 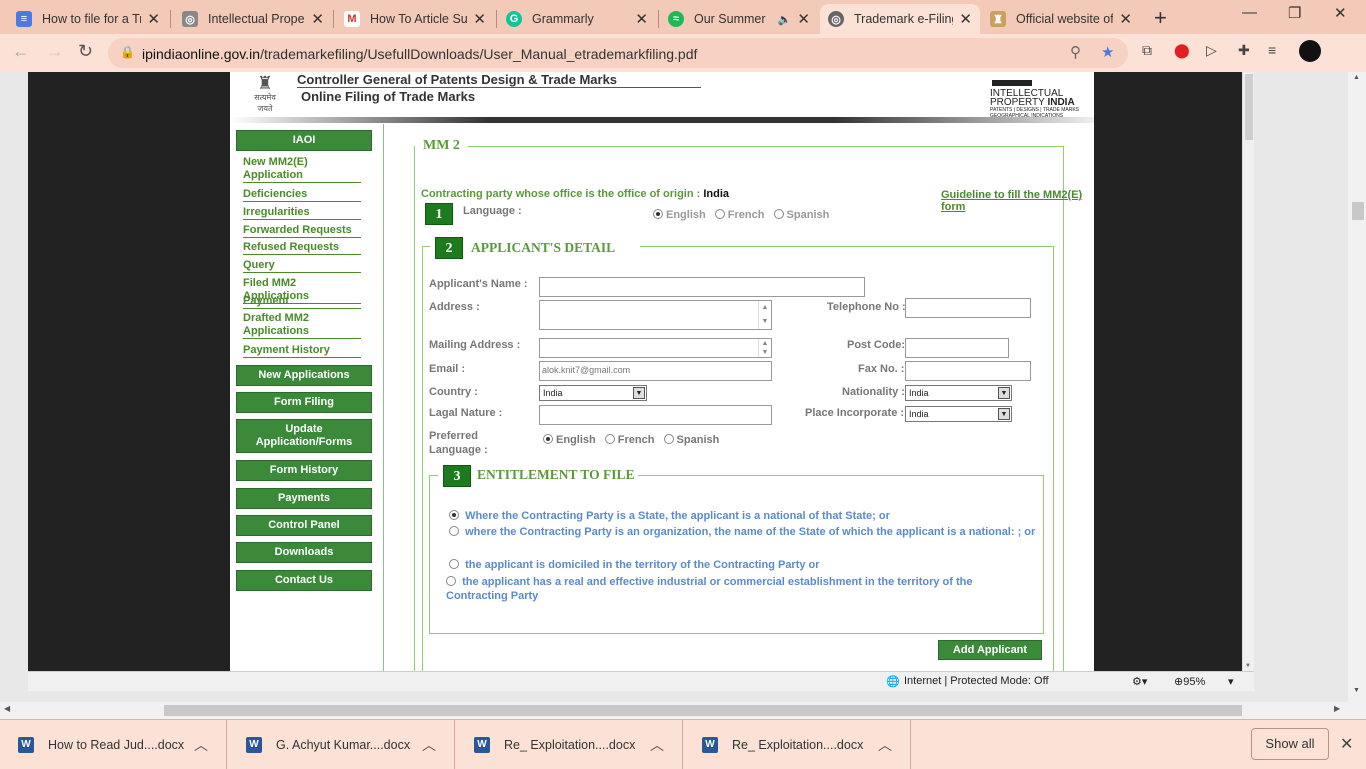 What do you see at coordinates (1337, 708) in the screenshot?
I see `scroll-right-icon: ▶` at bounding box center [1337, 708].